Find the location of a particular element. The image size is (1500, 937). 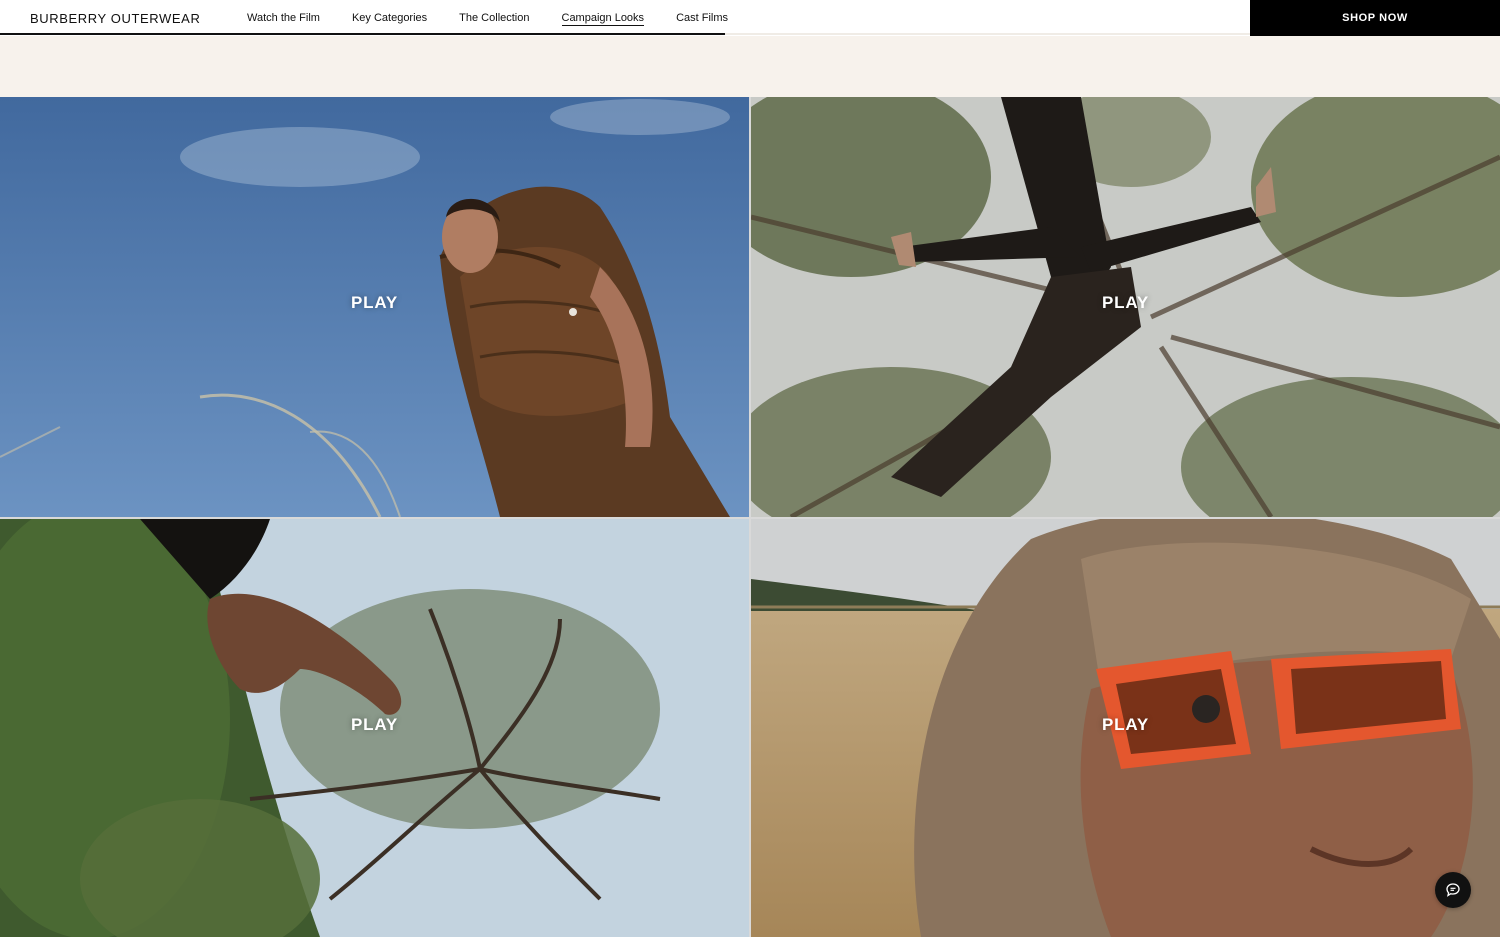

play-label-3: PLAY is located at coordinates (374, 725).